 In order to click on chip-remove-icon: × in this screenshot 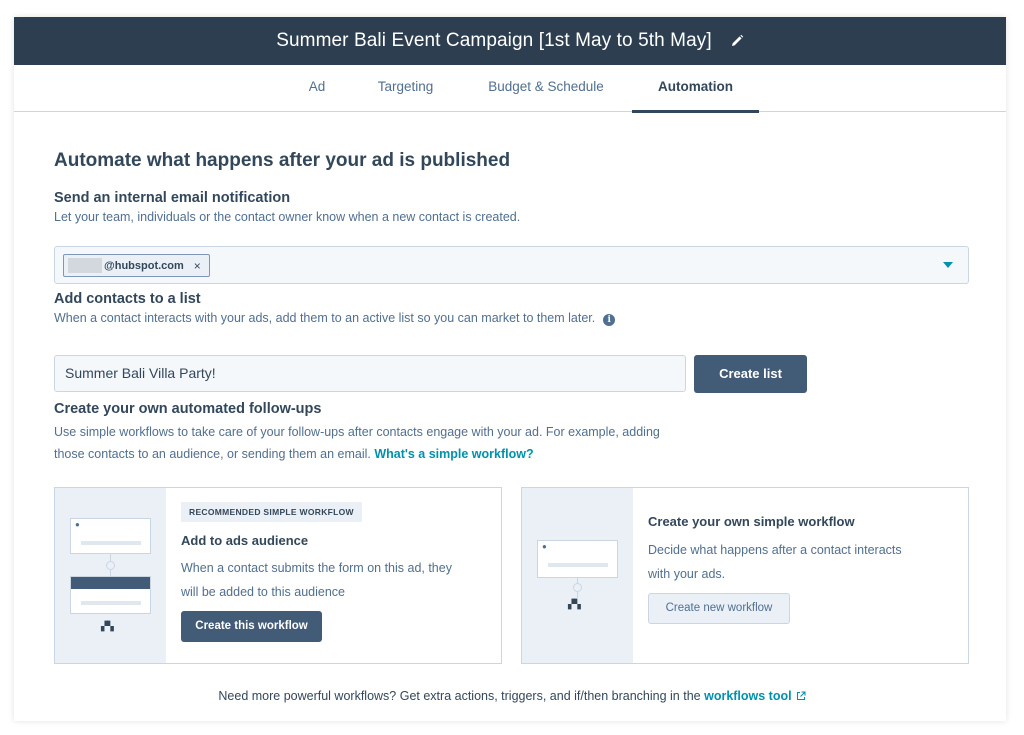, I will do `click(197, 266)`.